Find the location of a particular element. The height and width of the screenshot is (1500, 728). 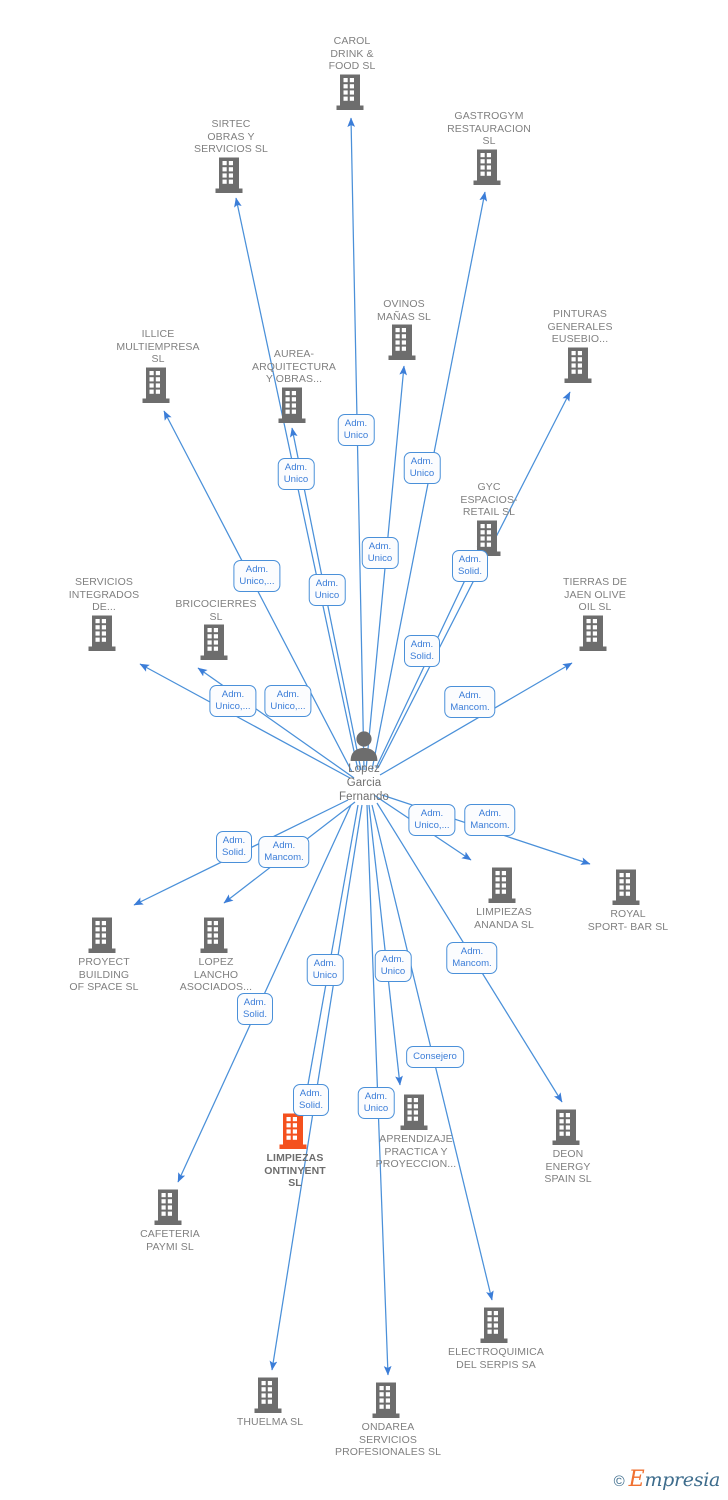

person-glyph is located at coordinates (364, 746).